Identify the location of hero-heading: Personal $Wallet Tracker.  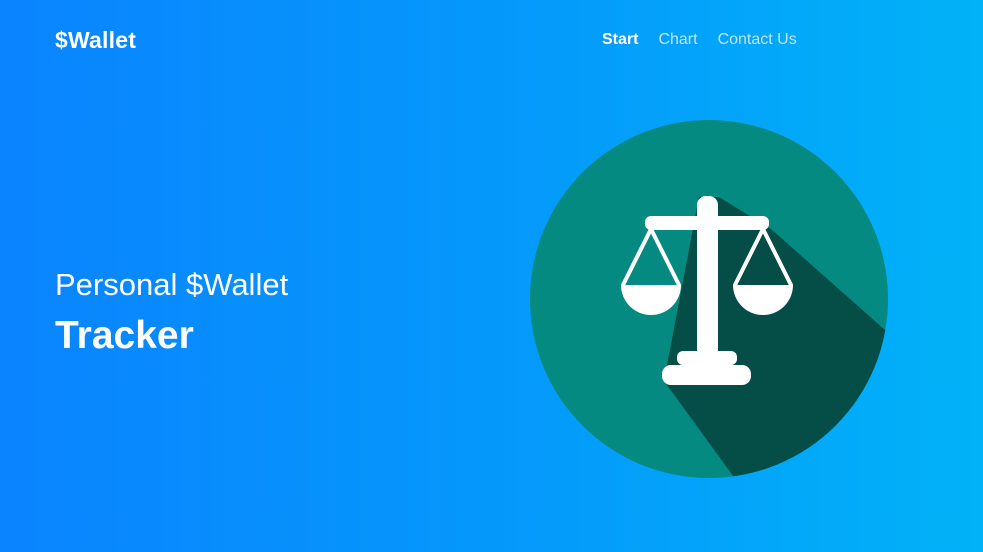
(171, 313).